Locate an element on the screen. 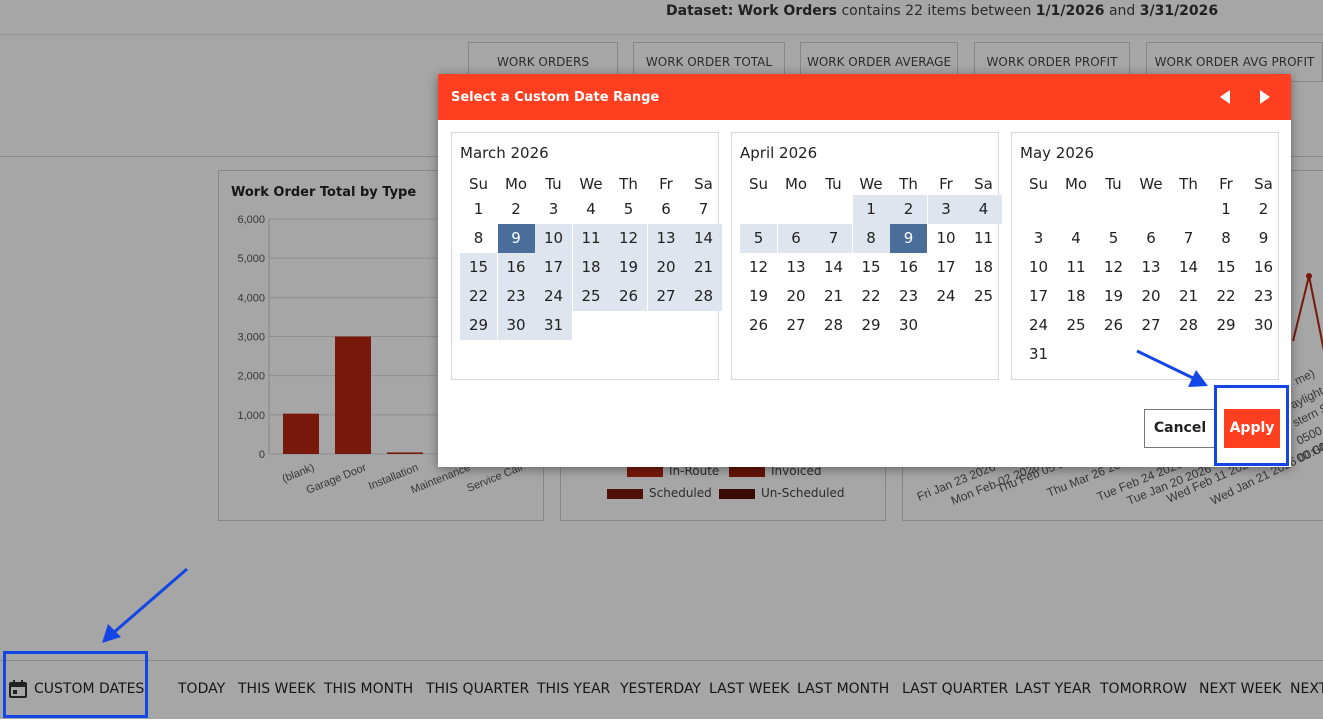  cancel-button: Cancel is located at coordinates (1180, 428).